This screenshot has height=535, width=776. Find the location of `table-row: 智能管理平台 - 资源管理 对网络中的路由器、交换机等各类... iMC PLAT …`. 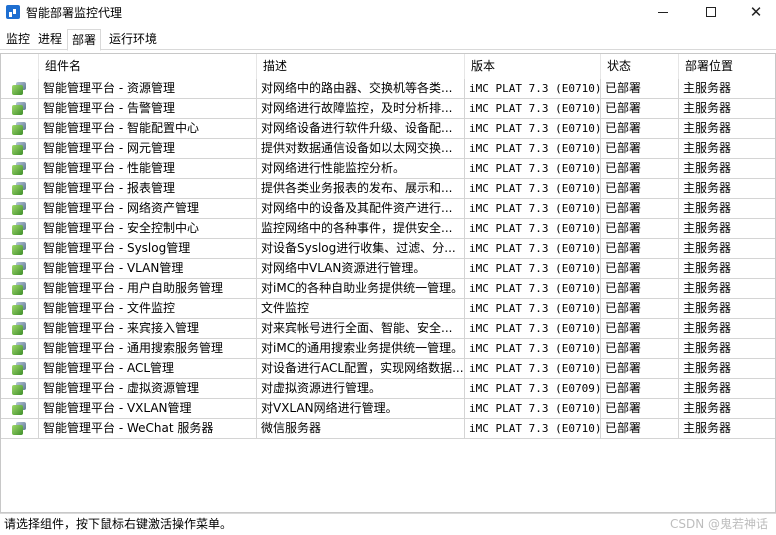

table-row: 智能管理平台 - 资源管理 对网络中的路由器、交换机等各类... iMC PLAT … is located at coordinates (388, 89).